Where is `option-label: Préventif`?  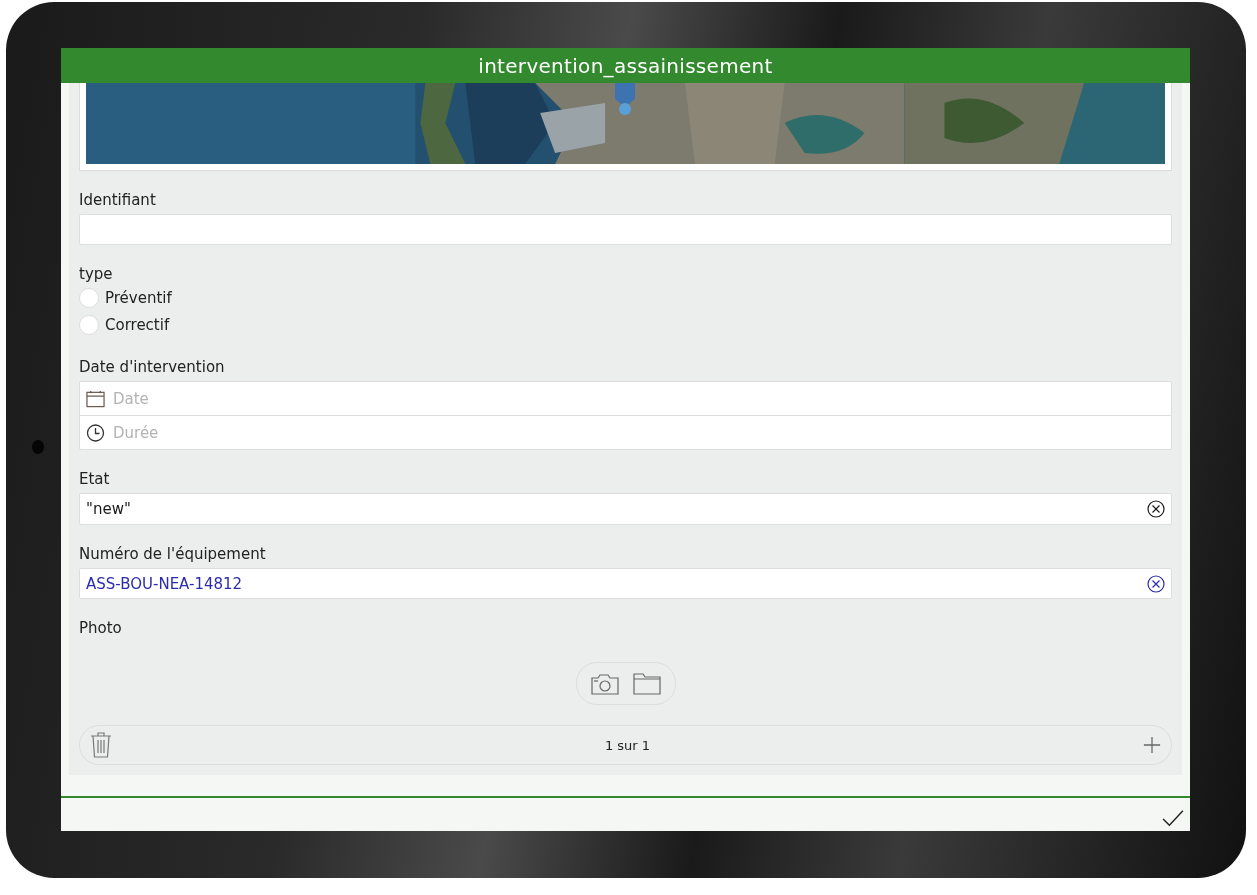
option-label: Préventif is located at coordinates (138, 297).